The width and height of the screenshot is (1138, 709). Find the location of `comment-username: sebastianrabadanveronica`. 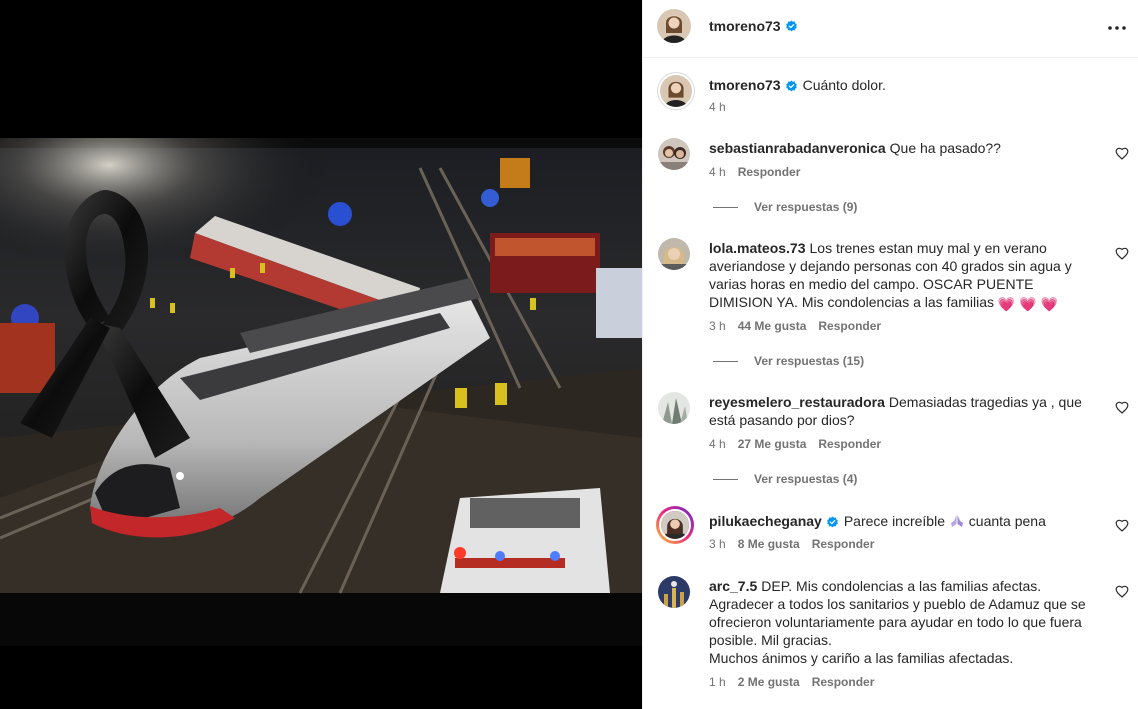

comment-username: sebastianrabadanveronica is located at coordinates (797, 148).